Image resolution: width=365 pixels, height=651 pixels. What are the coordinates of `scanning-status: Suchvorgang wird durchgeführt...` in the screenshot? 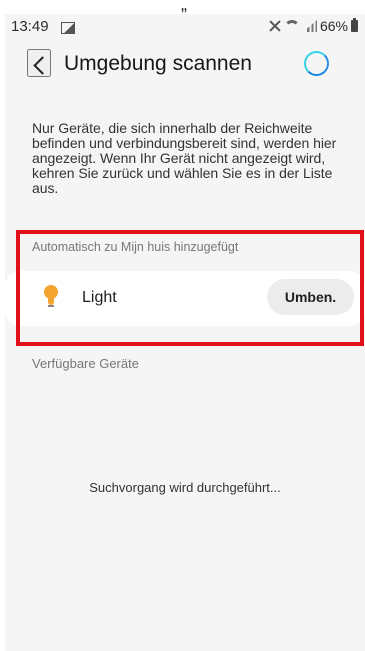 It's located at (185, 487).